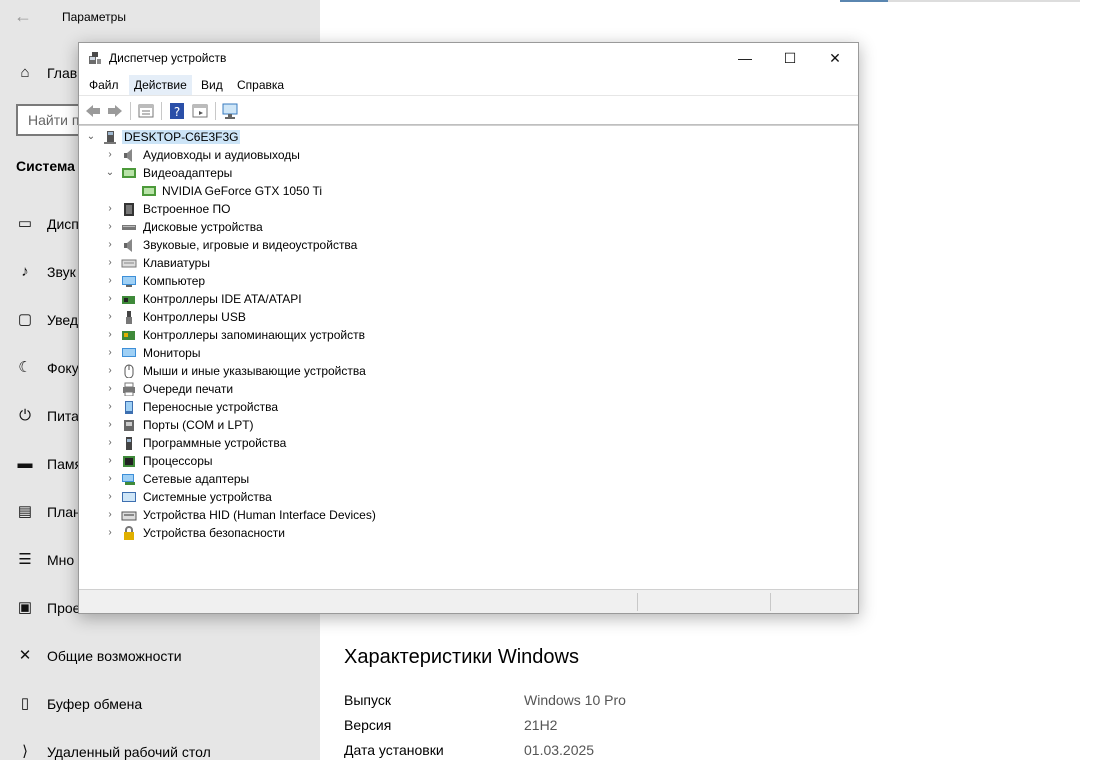 The width and height of the screenshot is (1100, 760). I want to click on tree-item: › Контроллеры IDE ATA/ATAPI, so click(468, 299).